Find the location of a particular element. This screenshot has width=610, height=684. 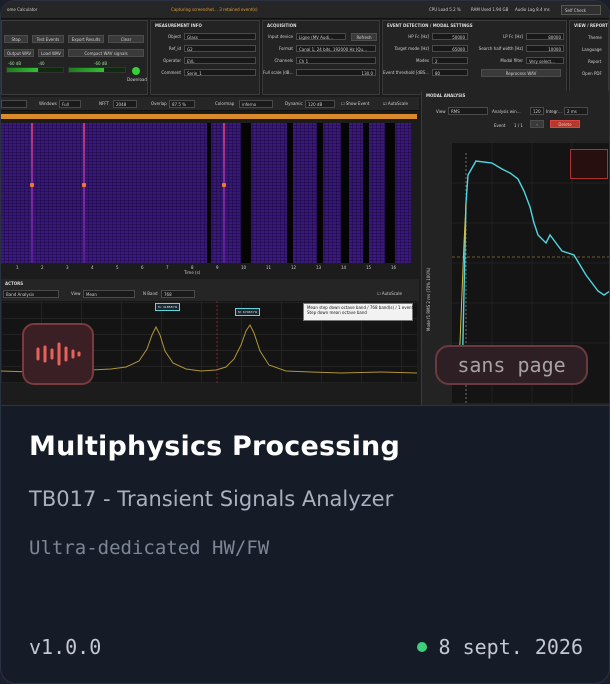

open-pdf-button: Open PDF is located at coordinates (592, 73).